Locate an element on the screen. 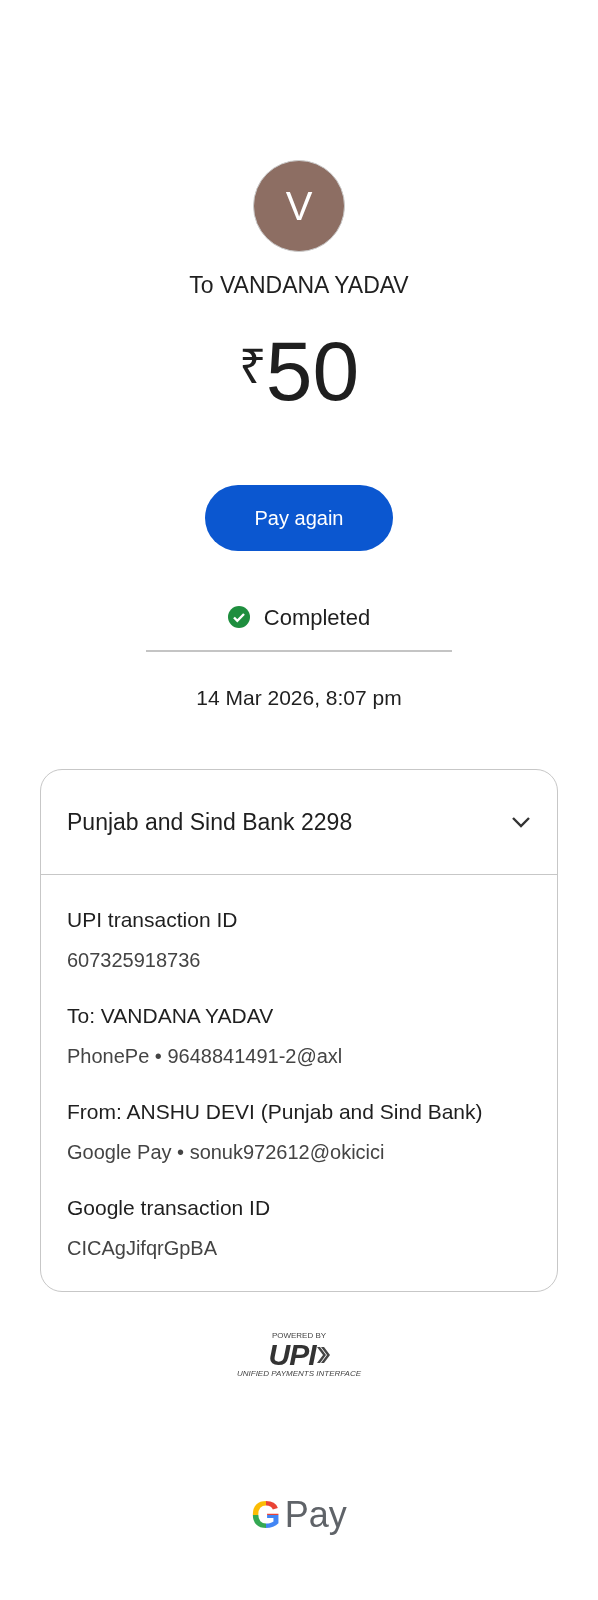 The width and height of the screenshot is (598, 1600). account-header: Punjab and Sind Bank 2298 is located at coordinates (299, 822).